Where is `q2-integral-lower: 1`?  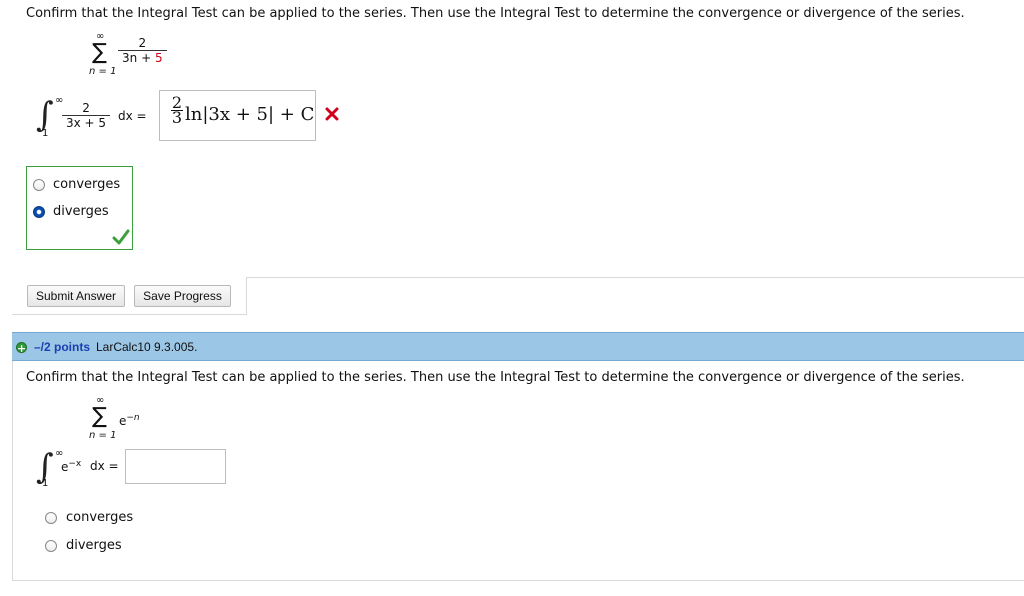 q2-integral-lower: 1 is located at coordinates (45, 483).